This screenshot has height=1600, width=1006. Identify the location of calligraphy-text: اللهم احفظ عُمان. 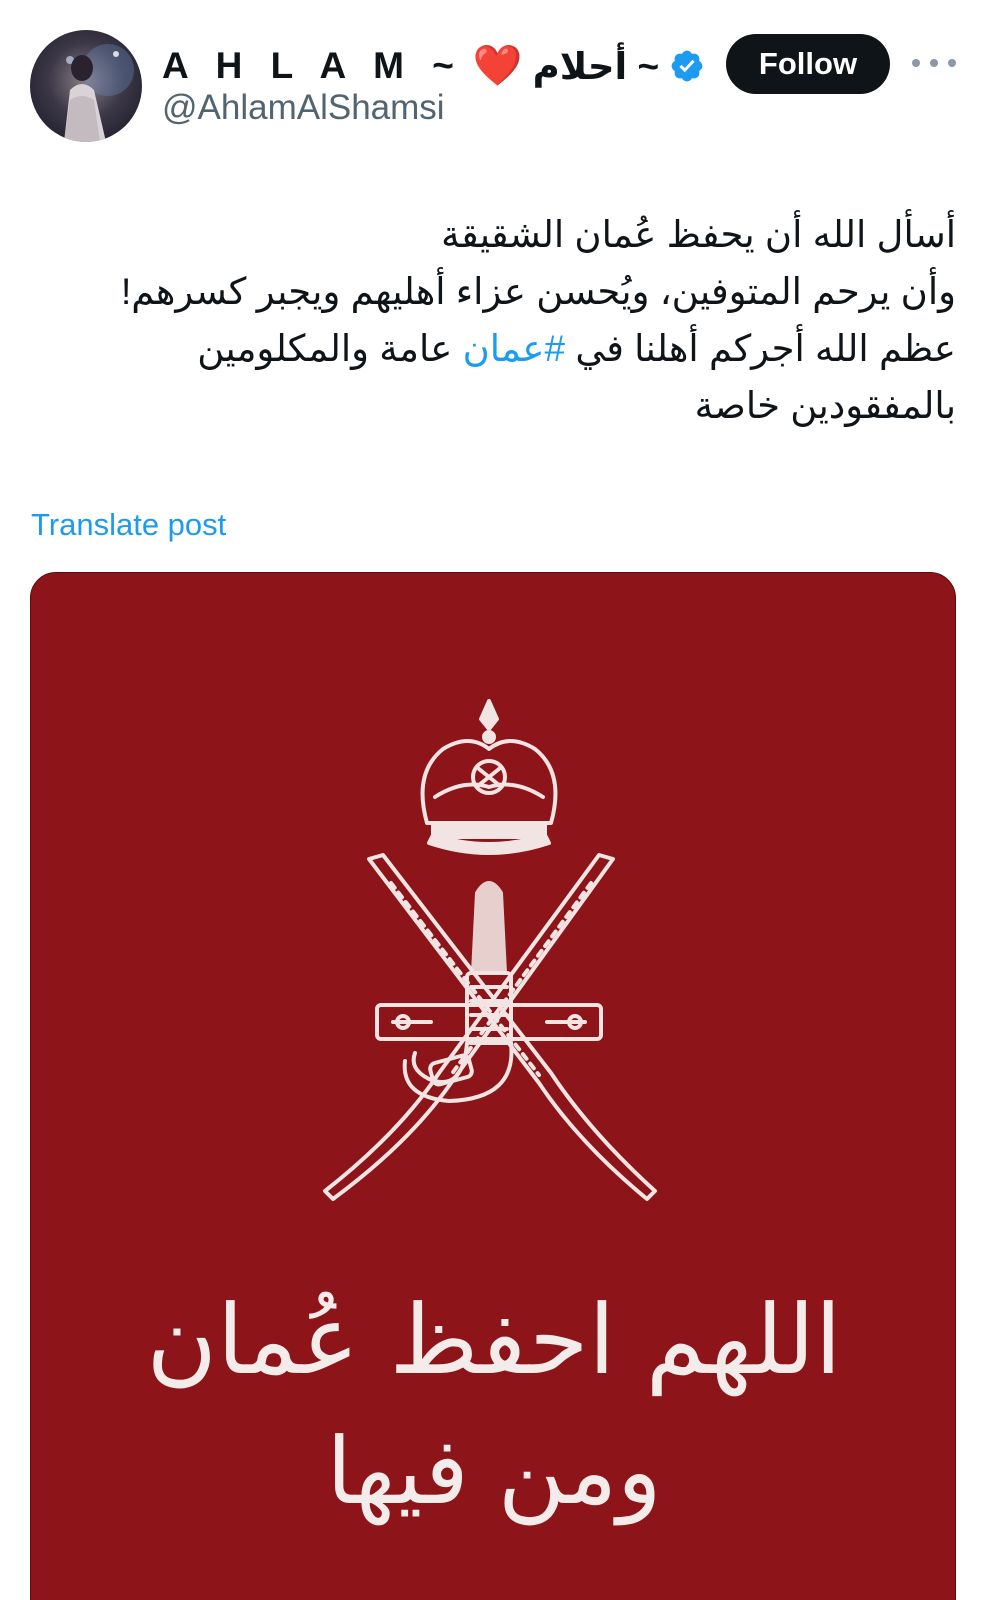
(493, 1340).